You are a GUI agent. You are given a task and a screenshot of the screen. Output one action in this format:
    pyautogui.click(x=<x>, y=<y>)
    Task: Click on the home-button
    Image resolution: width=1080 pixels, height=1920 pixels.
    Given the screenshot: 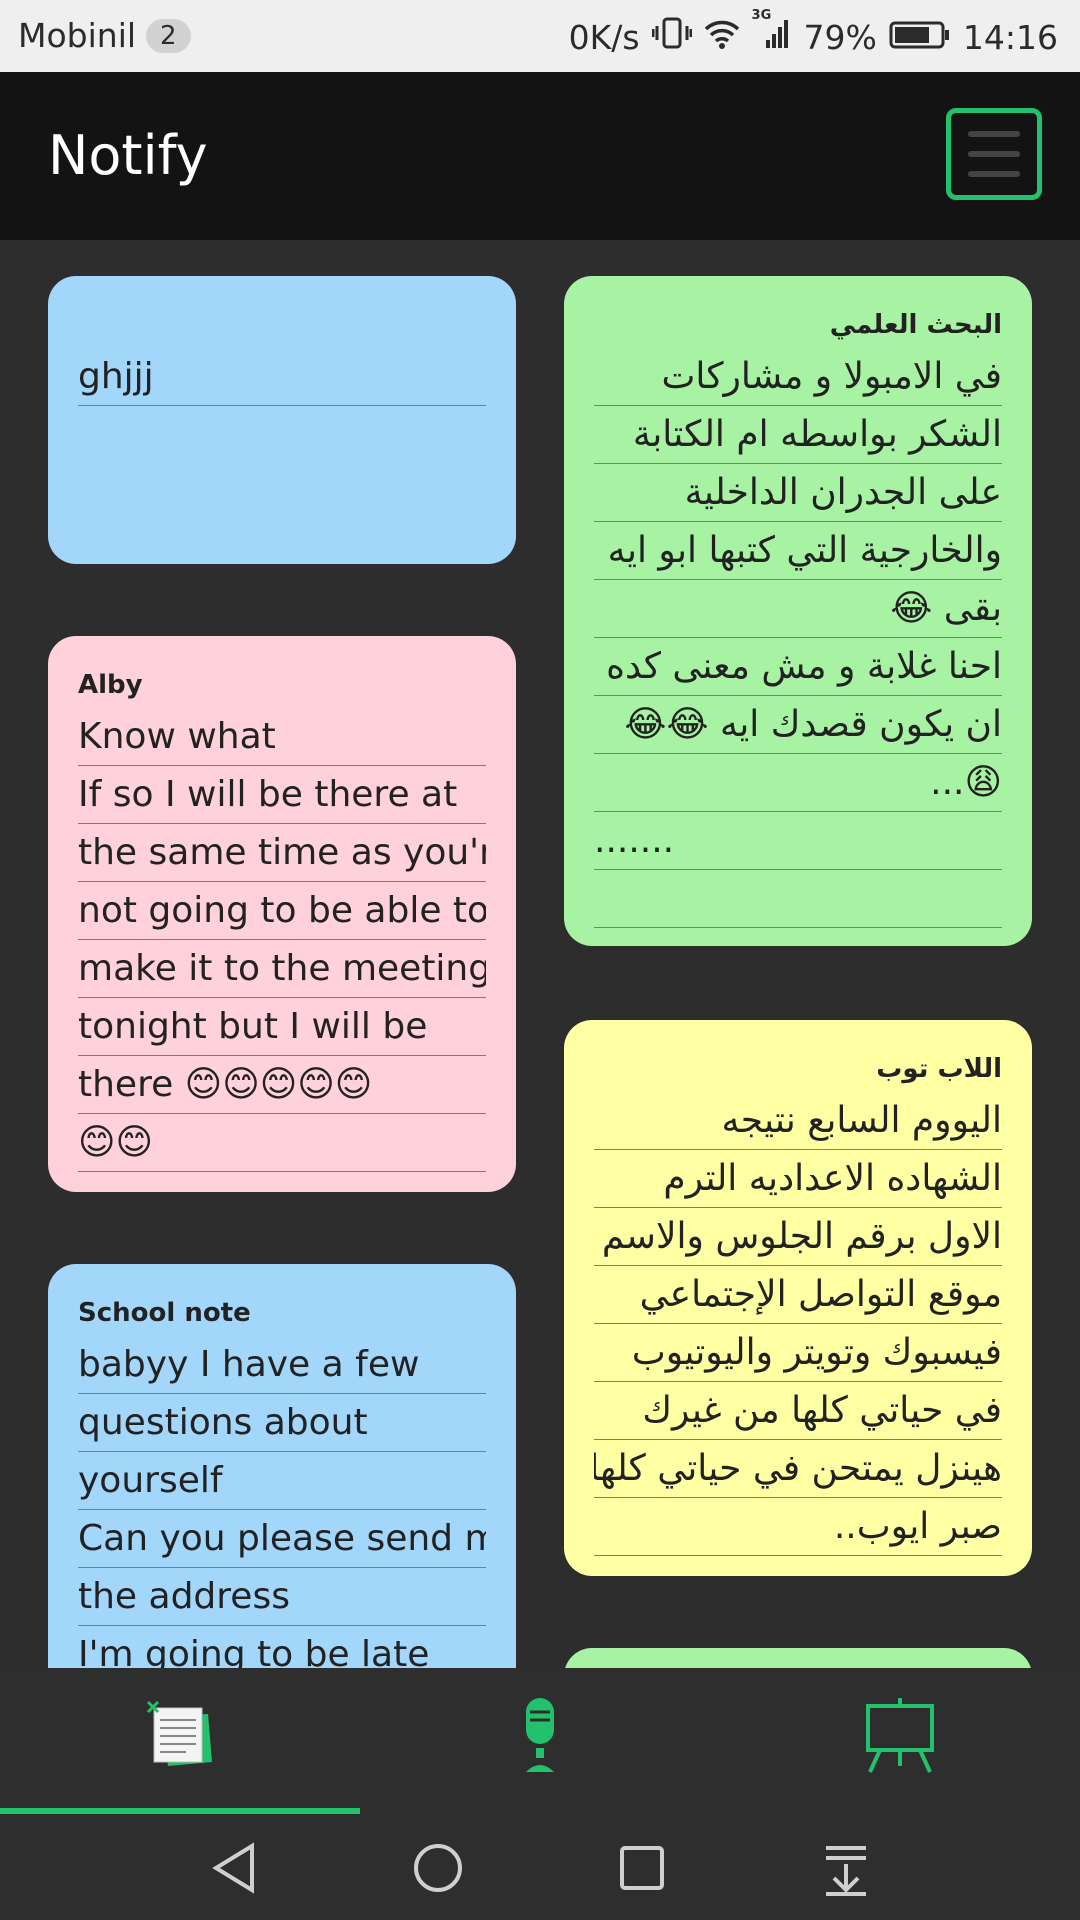 What is the action you would take?
    pyautogui.click(x=438, y=1868)
    